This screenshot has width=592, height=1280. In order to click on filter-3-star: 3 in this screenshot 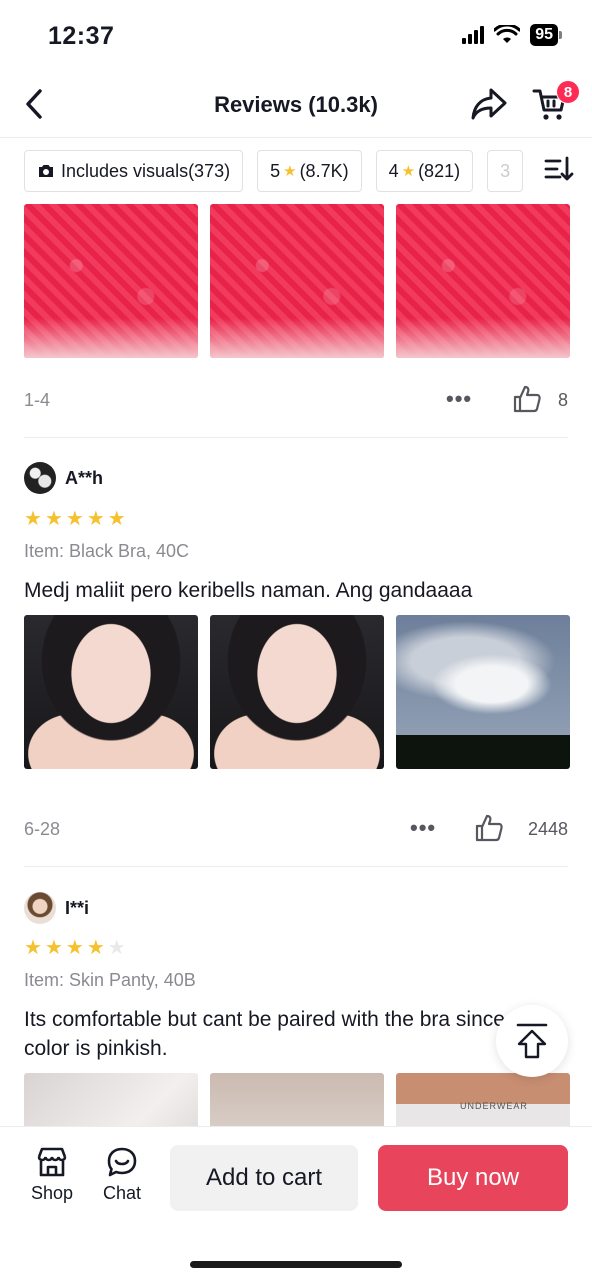, I will do `click(505, 171)`.